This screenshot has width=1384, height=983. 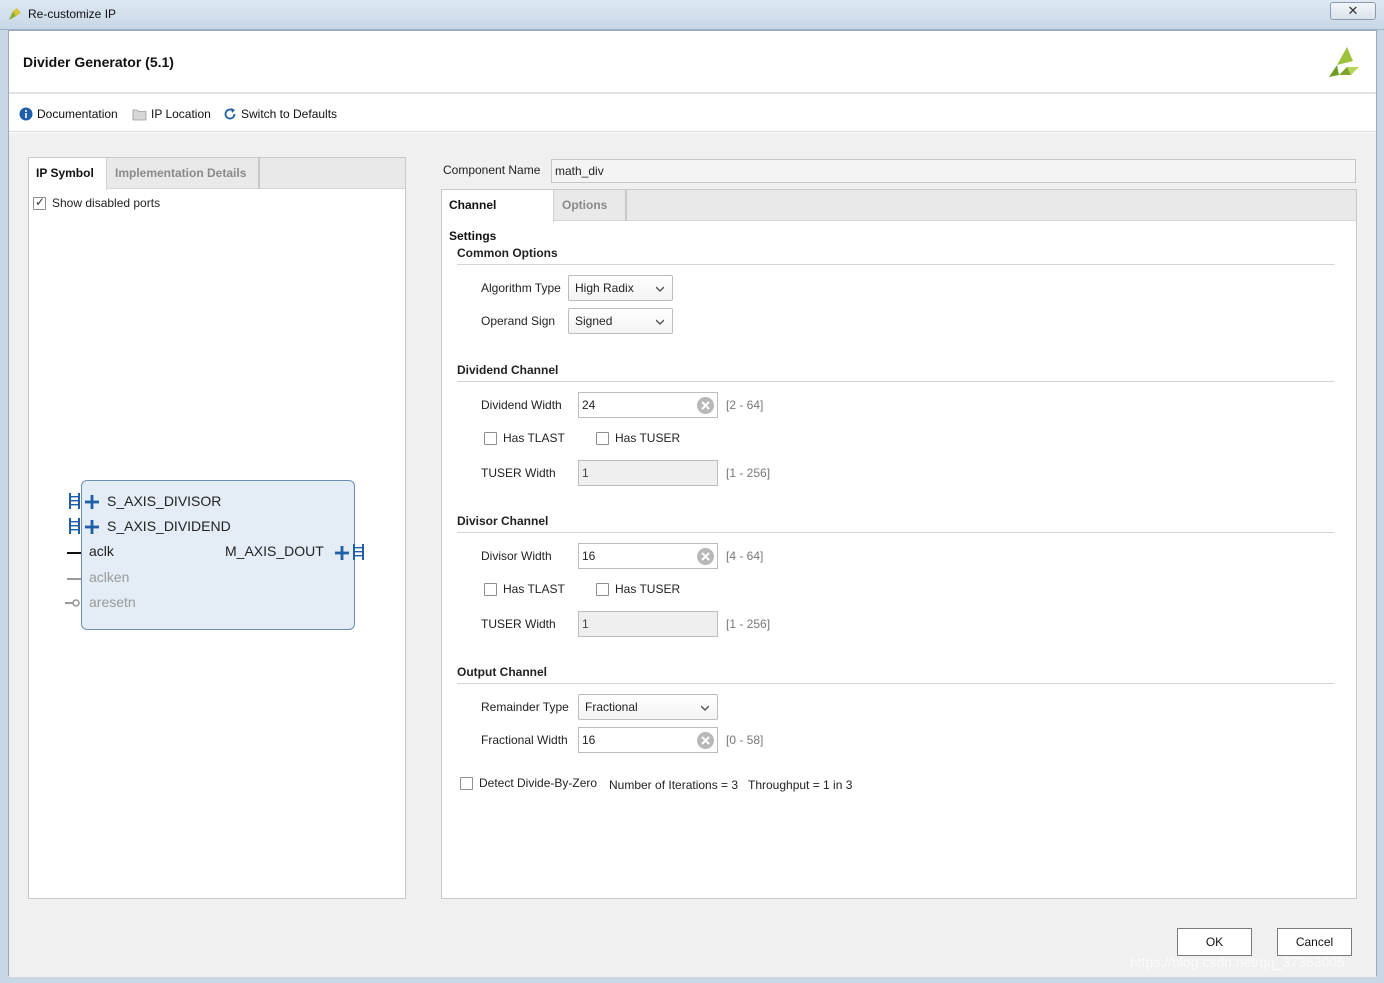 I want to click on port-aclk: aclk, so click(x=101, y=551).